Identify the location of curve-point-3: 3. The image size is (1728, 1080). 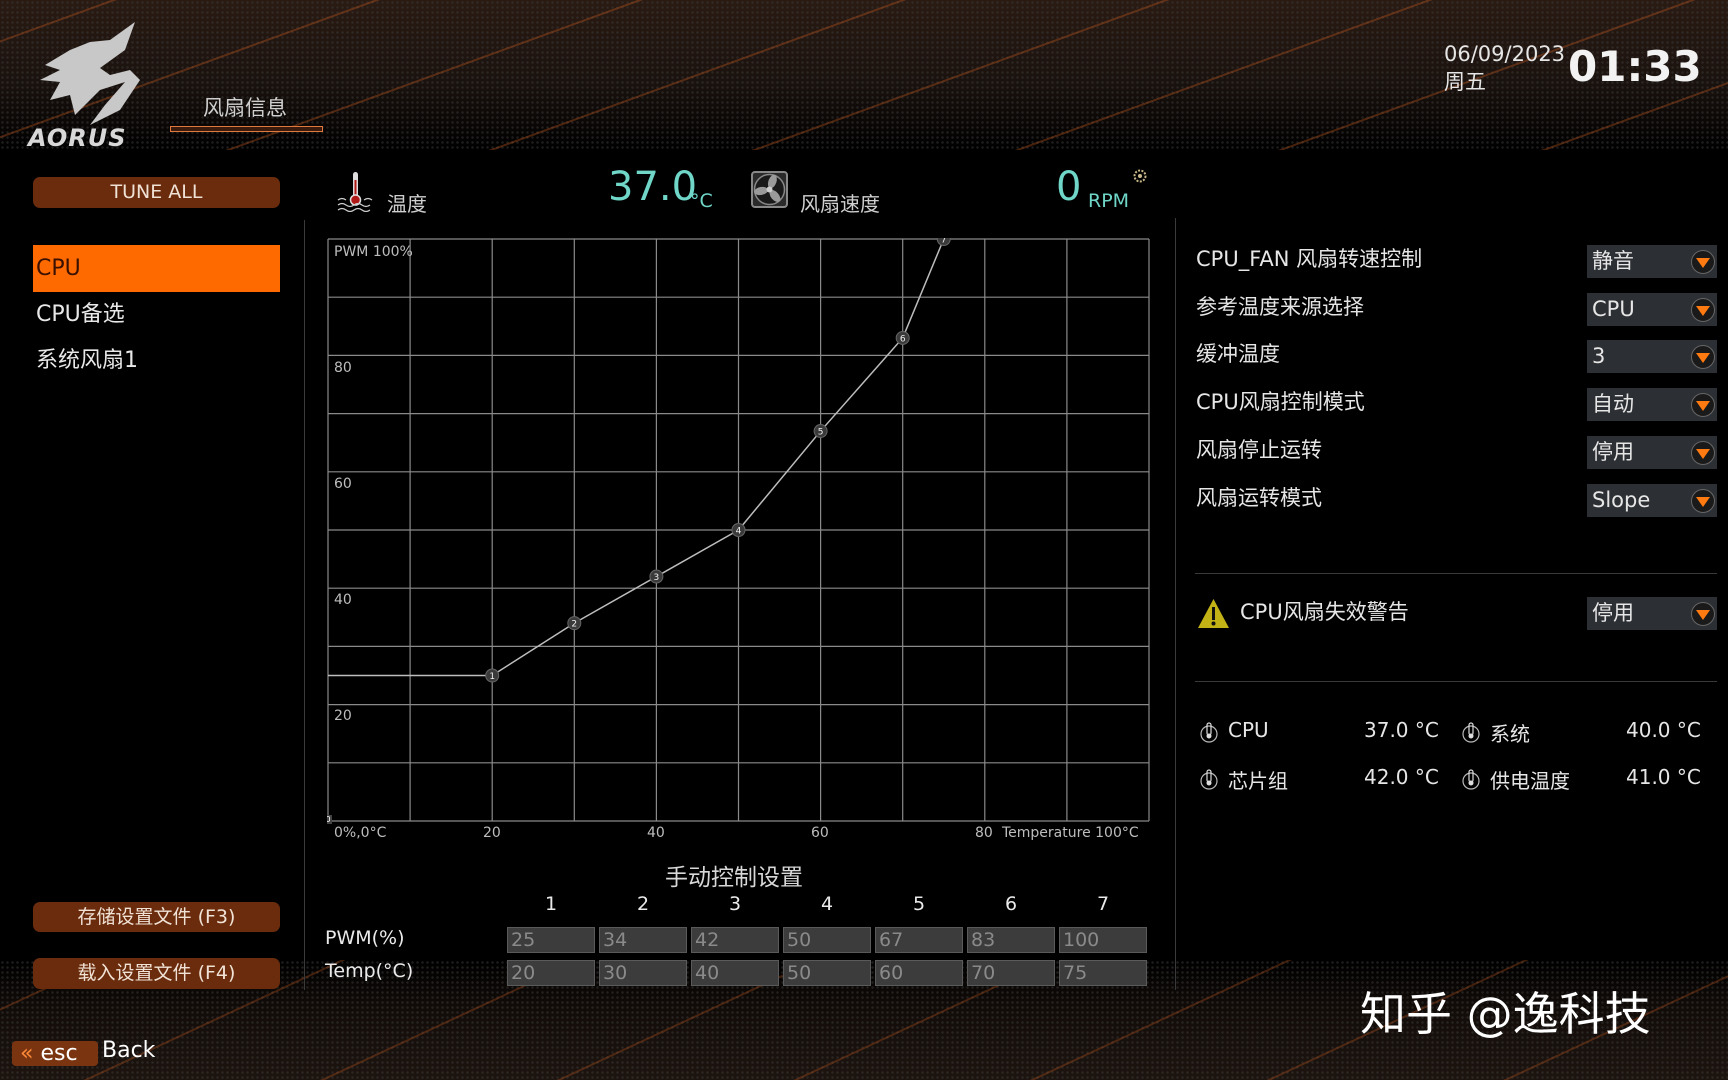
(656, 576).